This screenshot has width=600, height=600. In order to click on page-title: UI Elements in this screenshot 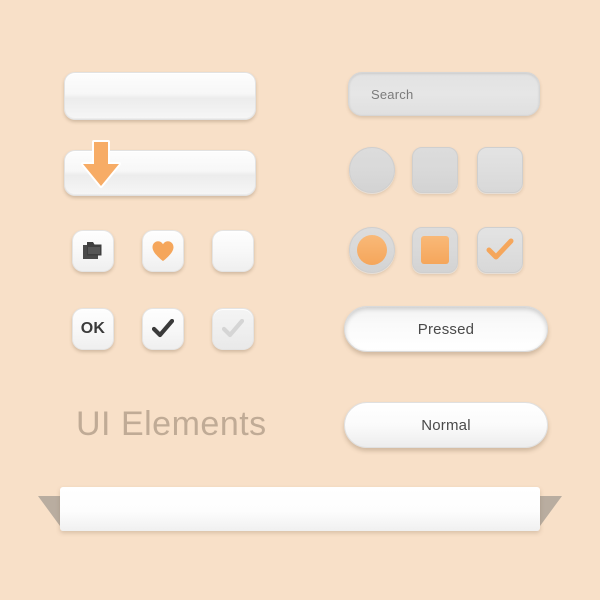, I will do `click(171, 424)`.